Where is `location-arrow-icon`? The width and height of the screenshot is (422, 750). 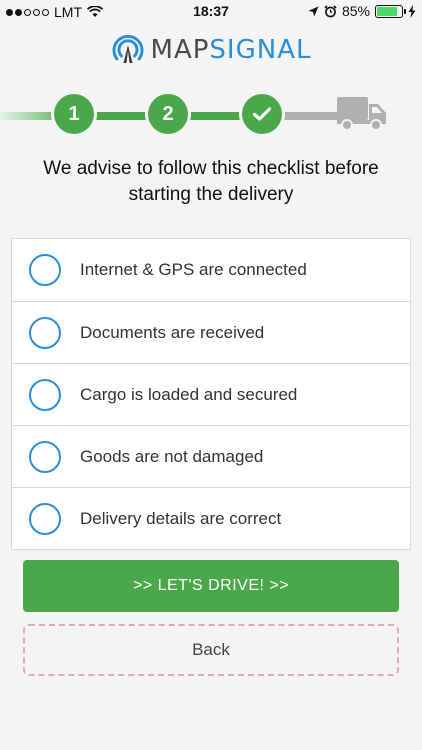
location-arrow-icon is located at coordinates (313, 11).